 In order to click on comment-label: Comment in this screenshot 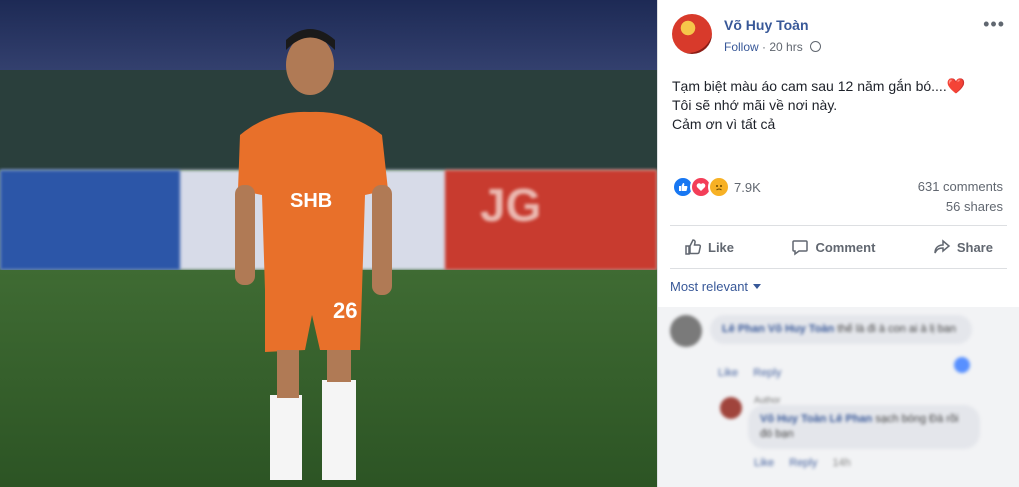, I will do `click(845, 247)`.